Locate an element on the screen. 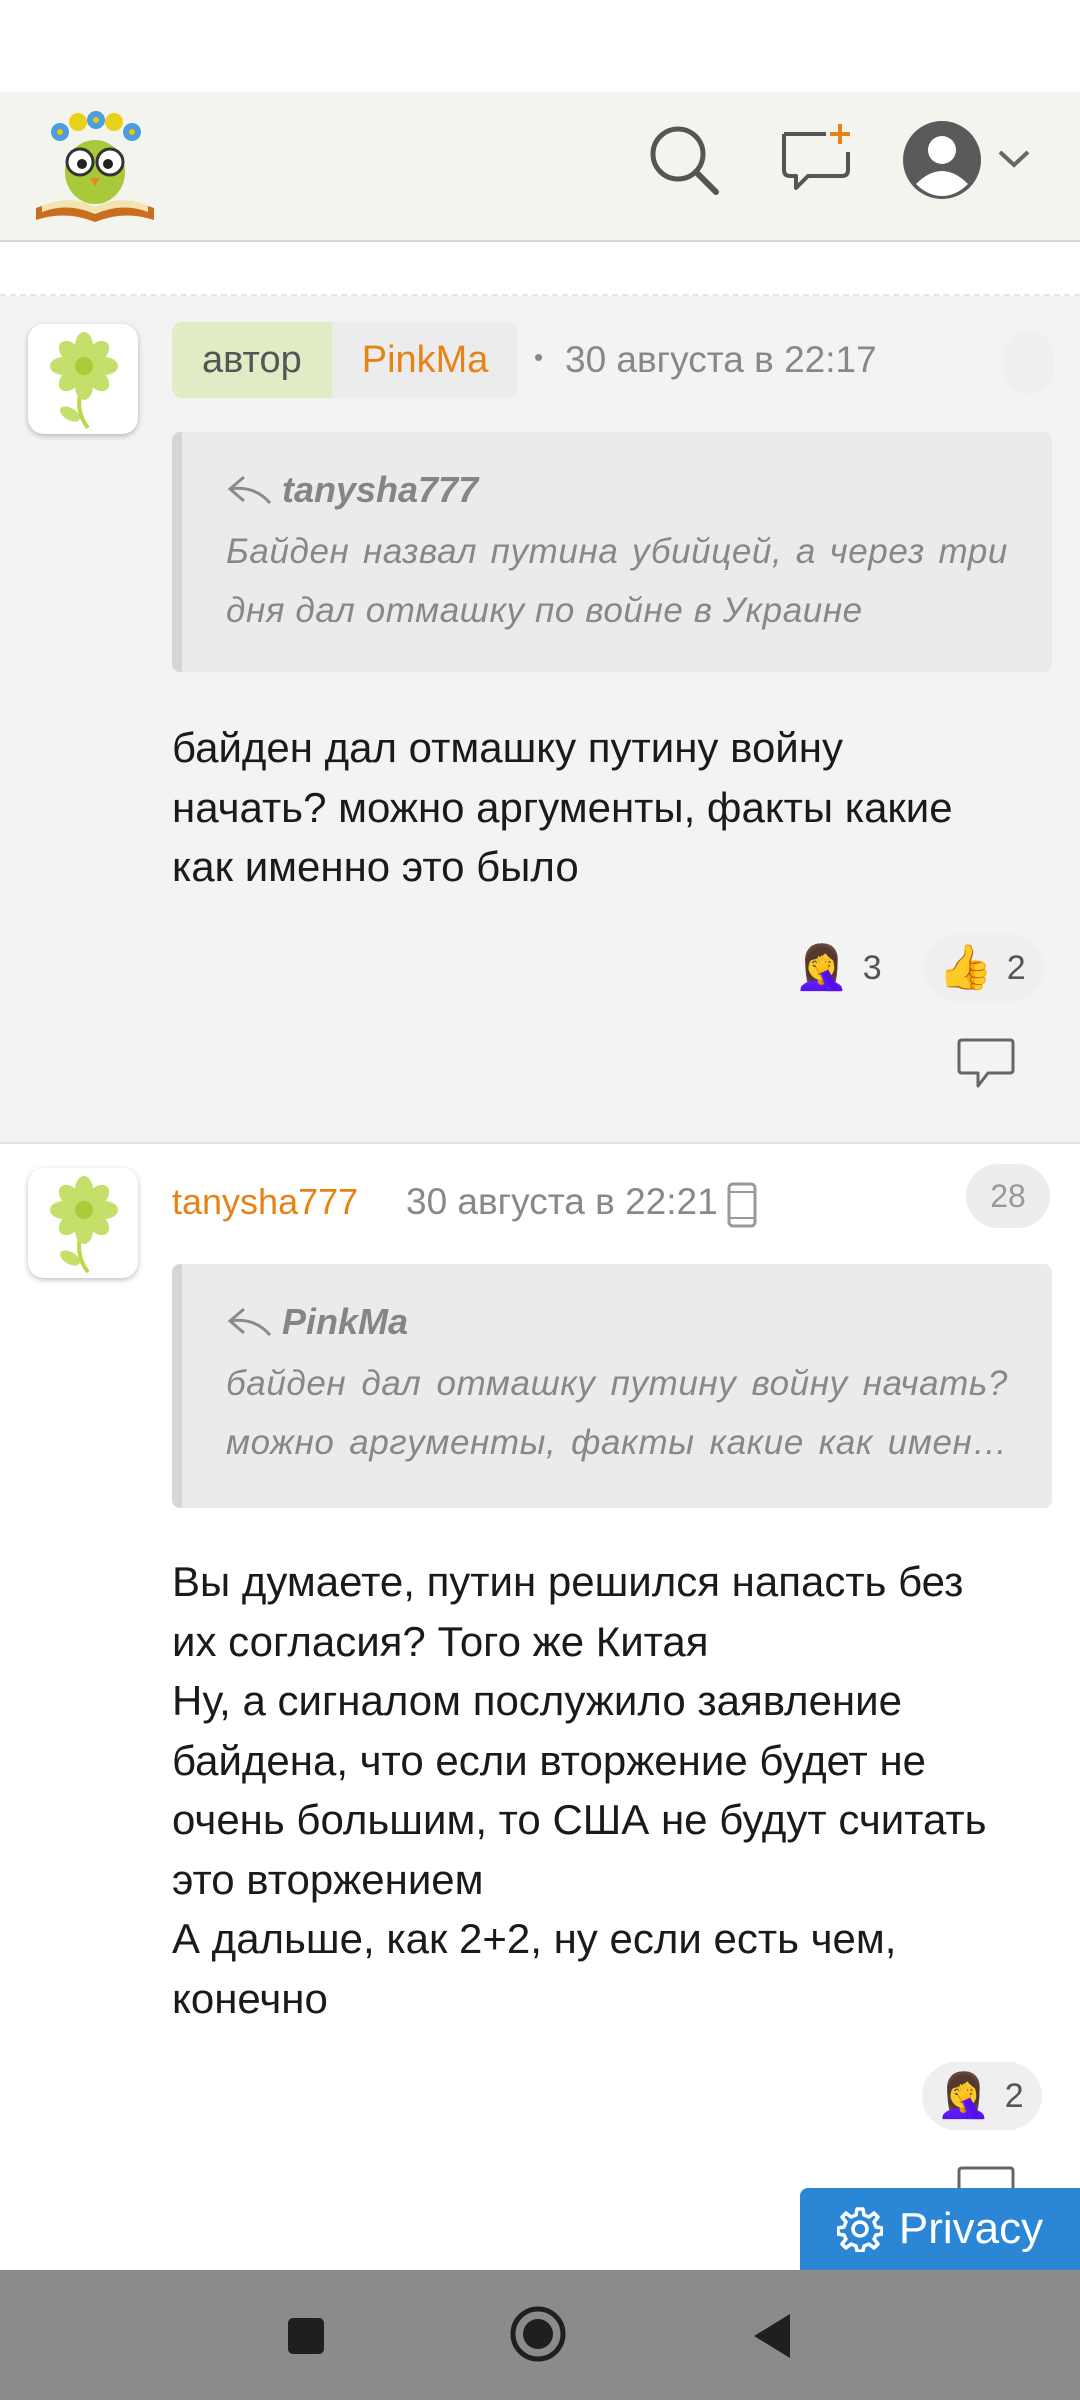 Image resolution: width=1080 pixels, height=2400 pixels. app-header is located at coordinates (540, 167).